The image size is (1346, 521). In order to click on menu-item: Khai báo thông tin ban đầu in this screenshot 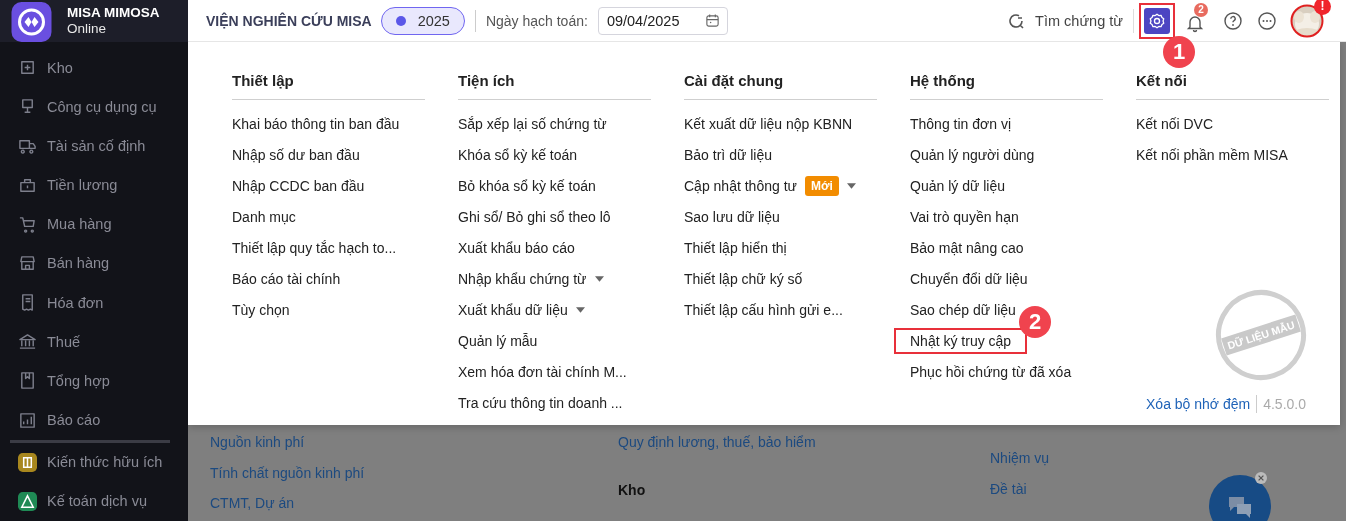, I will do `click(316, 123)`.